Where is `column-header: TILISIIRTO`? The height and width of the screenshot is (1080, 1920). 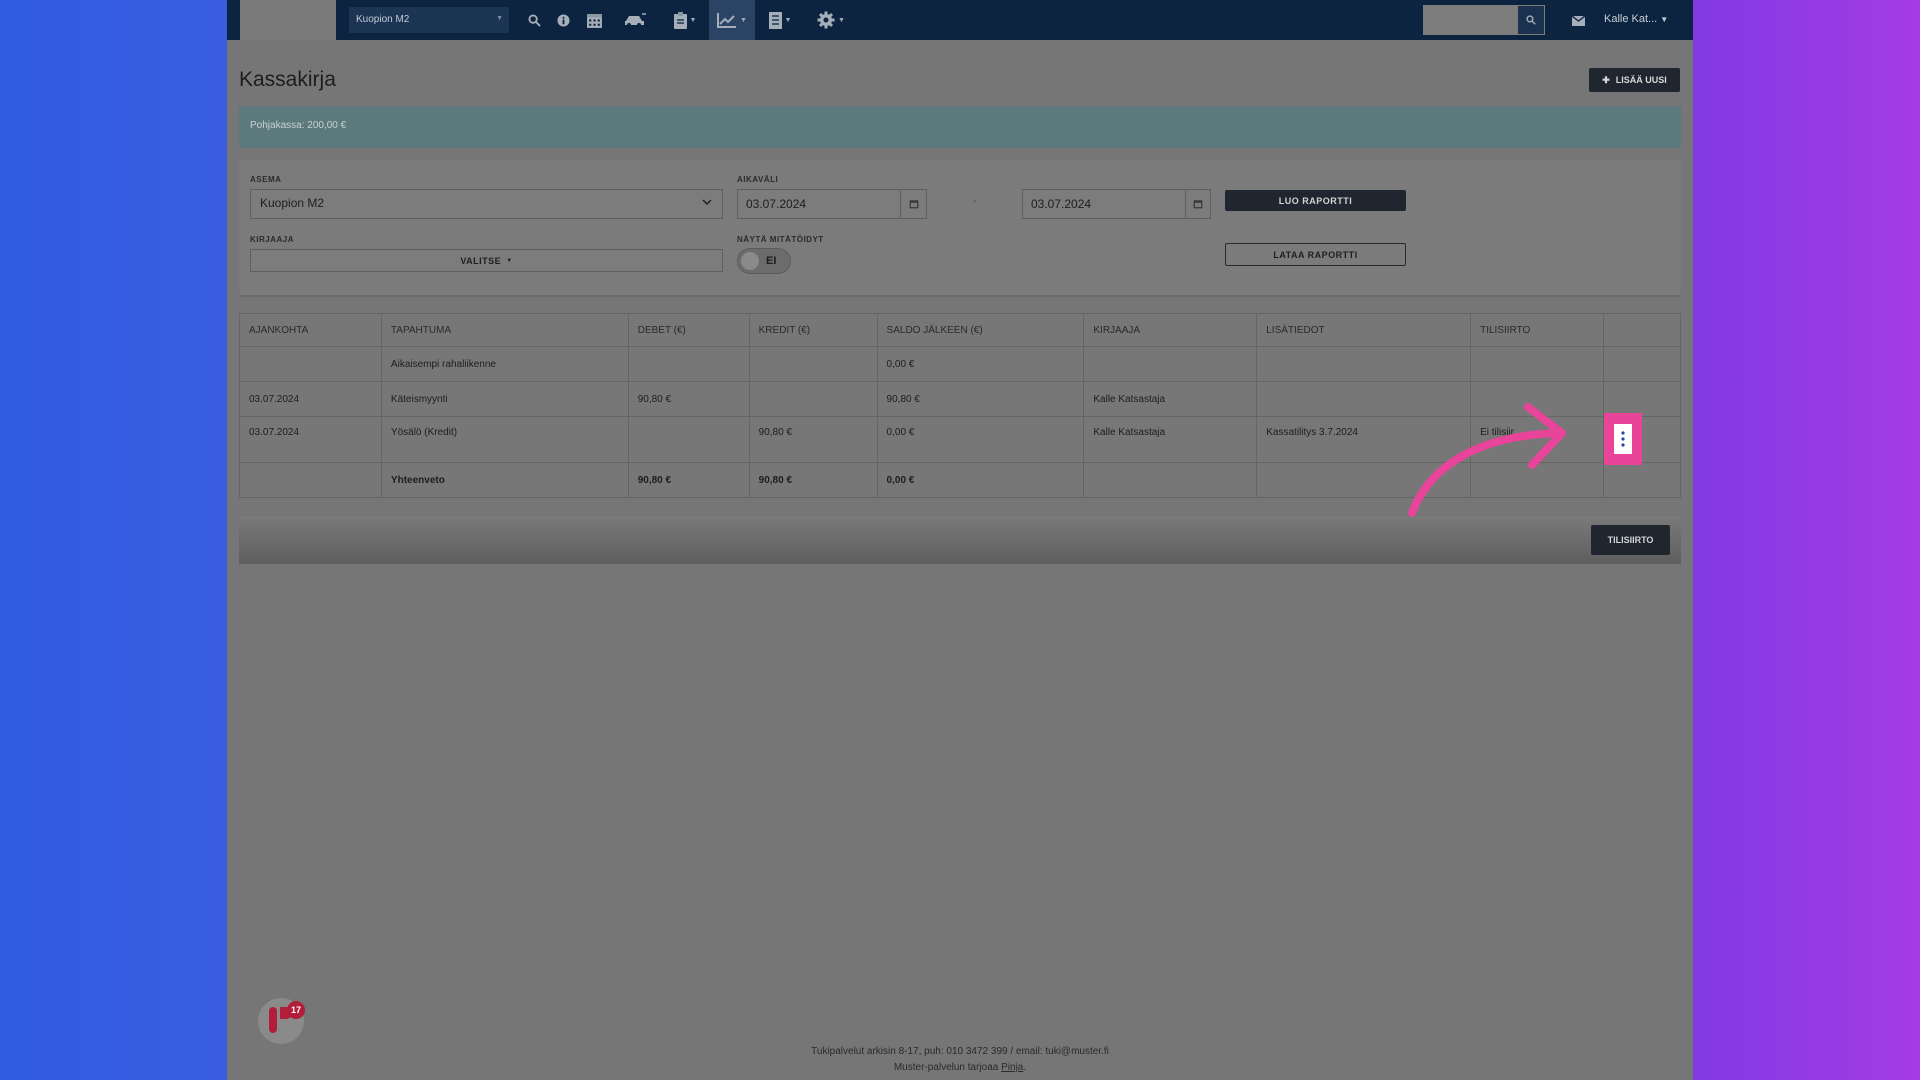
column-header: TILISIIRTO is located at coordinates (1537, 330).